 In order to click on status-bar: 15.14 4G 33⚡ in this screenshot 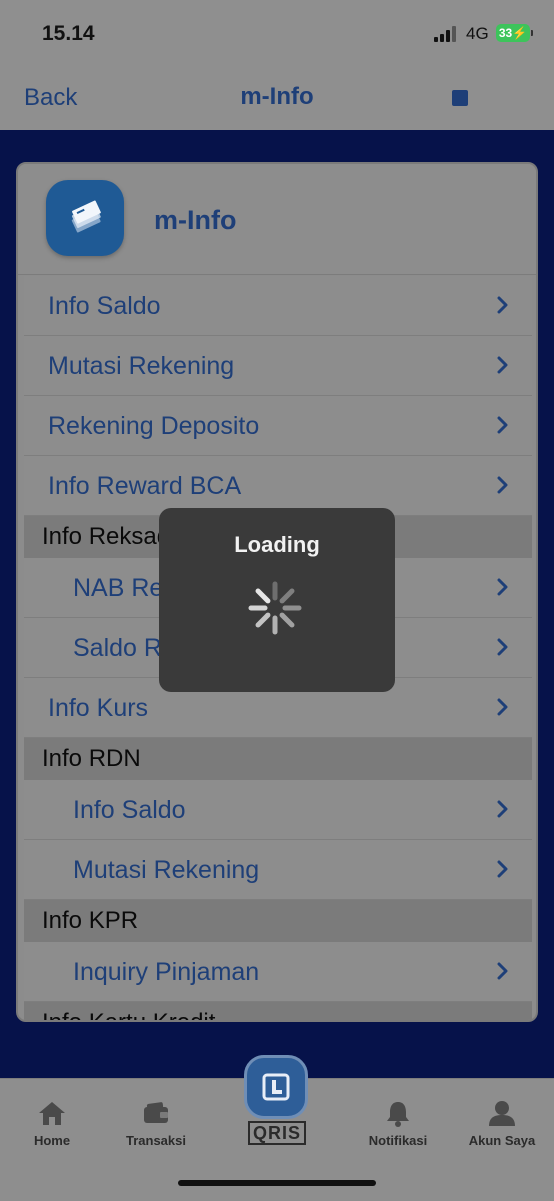, I will do `click(277, 34)`.